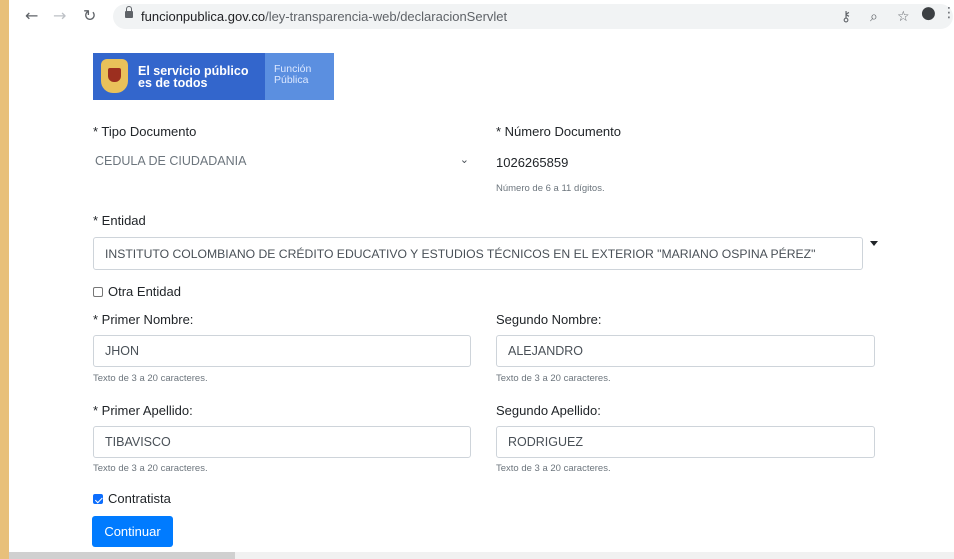 The width and height of the screenshot is (954, 559). What do you see at coordinates (122, 555) in the screenshot?
I see `horizontal-scrollbar-thumb` at bounding box center [122, 555].